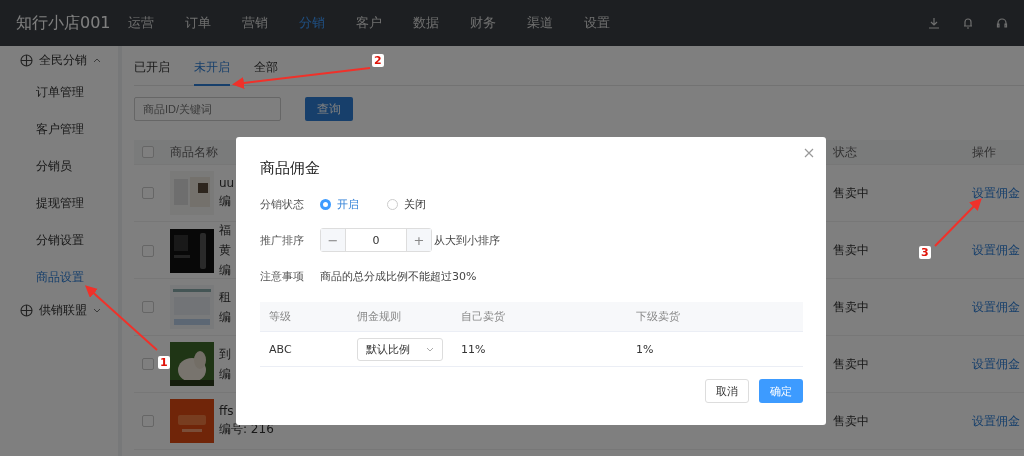 The width and height of the screenshot is (1024, 456). Describe the element at coordinates (329, 109) in the screenshot. I see `search-button: 查询` at that location.